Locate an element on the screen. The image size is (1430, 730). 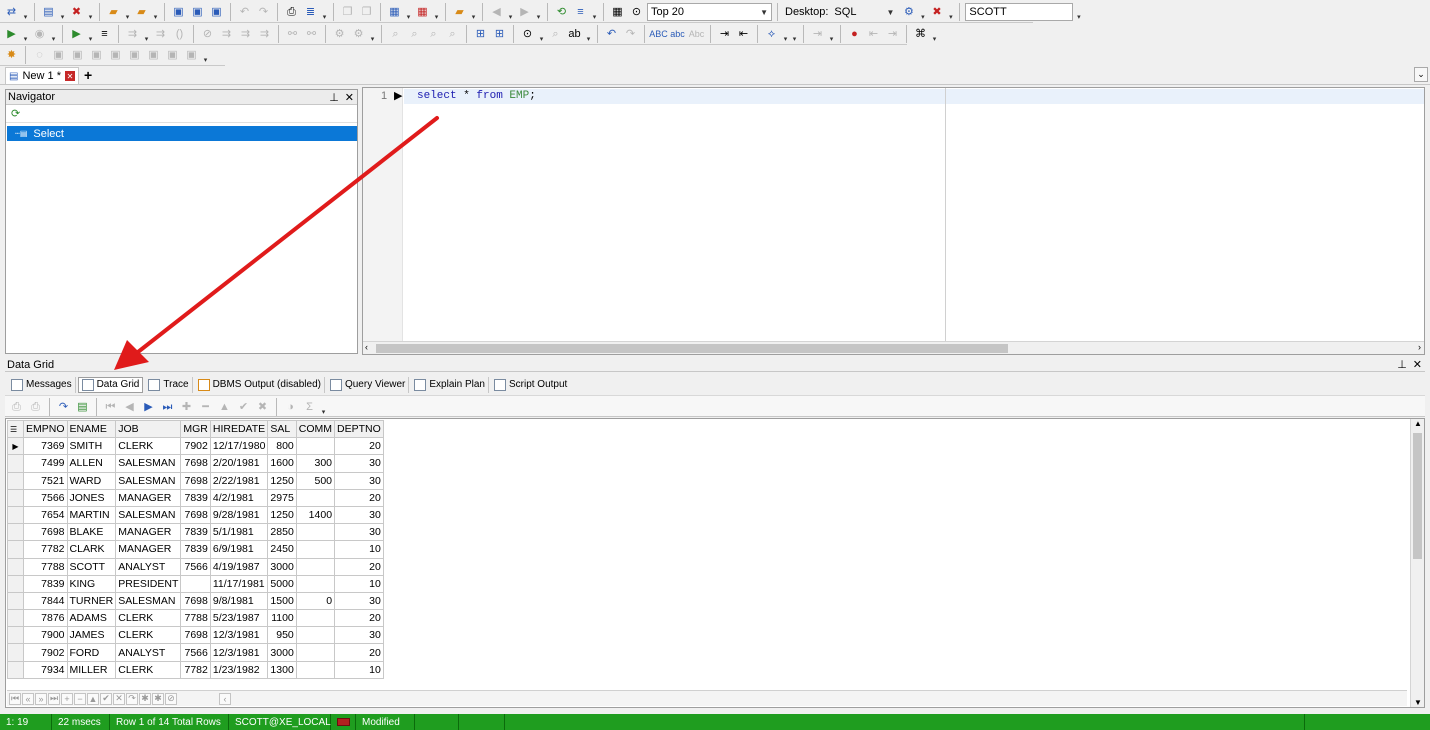
annotation-arrow-shaft is located at coordinates (287, 235).